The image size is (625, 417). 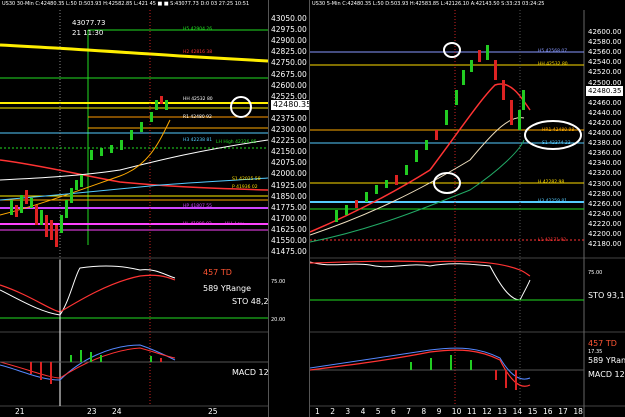 What do you see at coordinates (278, 282) in the screenshot?
I see `middle-osc-tick-75: 75.00` at bounding box center [278, 282].